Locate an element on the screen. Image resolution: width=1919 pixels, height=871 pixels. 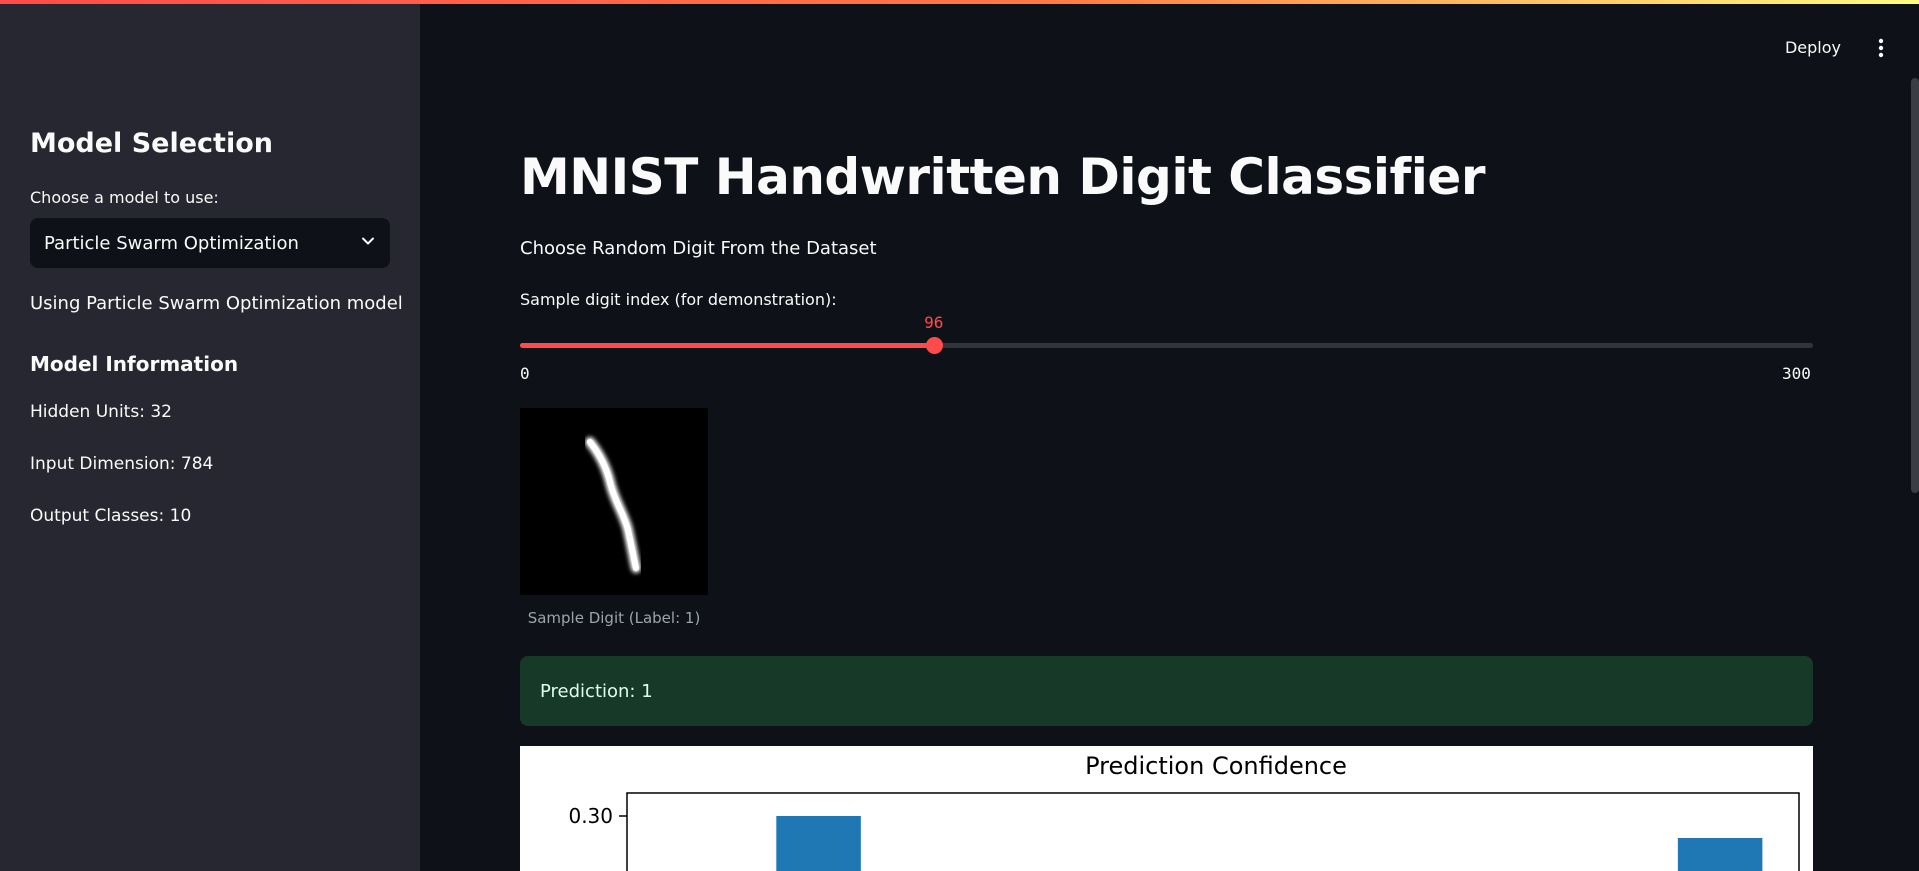
model-select-value: Particle Swarm Optimization is located at coordinates (171, 243).